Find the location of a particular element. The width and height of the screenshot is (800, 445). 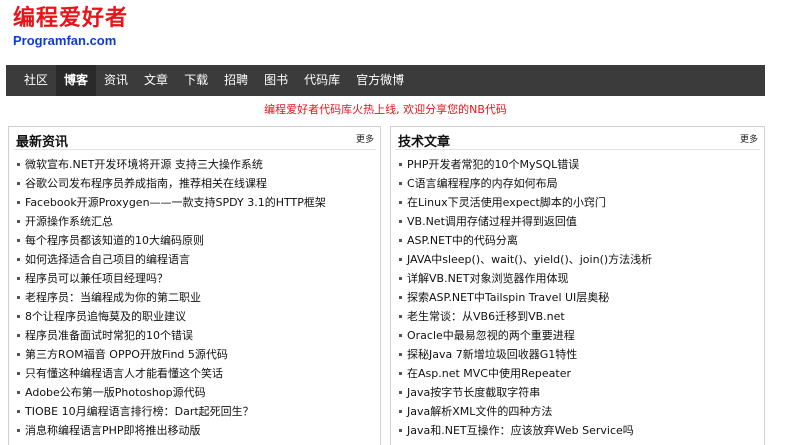

list-item: 程序员可以兼任项目经理吗？ is located at coordinates (198, 278).